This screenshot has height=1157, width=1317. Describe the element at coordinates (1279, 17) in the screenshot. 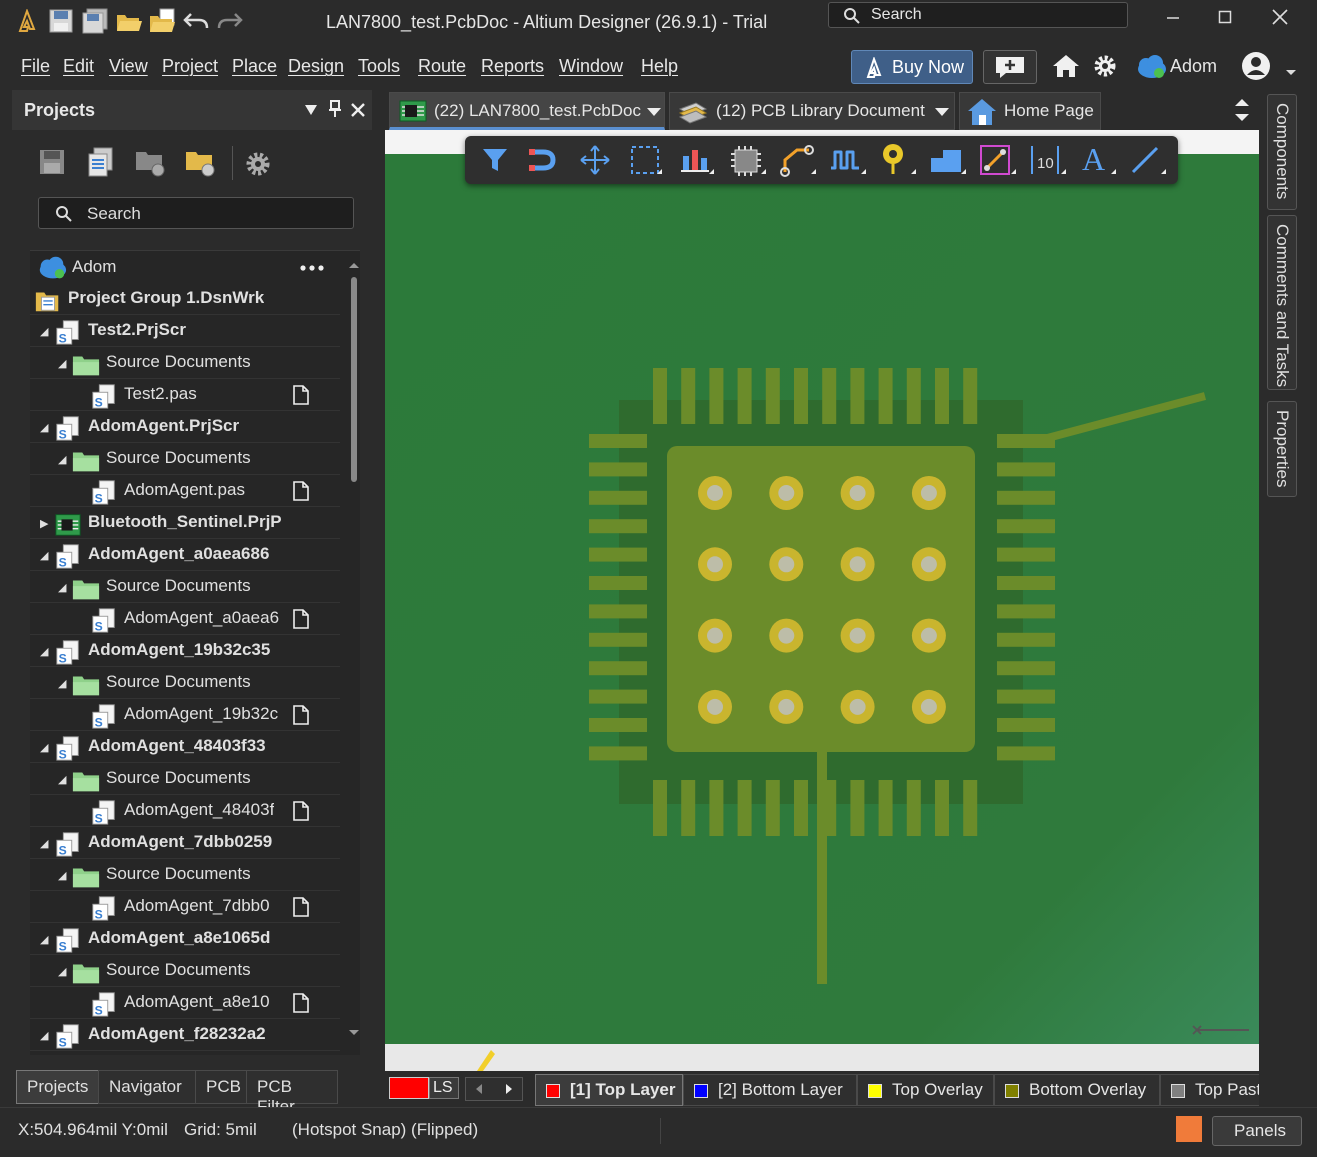

I see `close-window-button` at that location.